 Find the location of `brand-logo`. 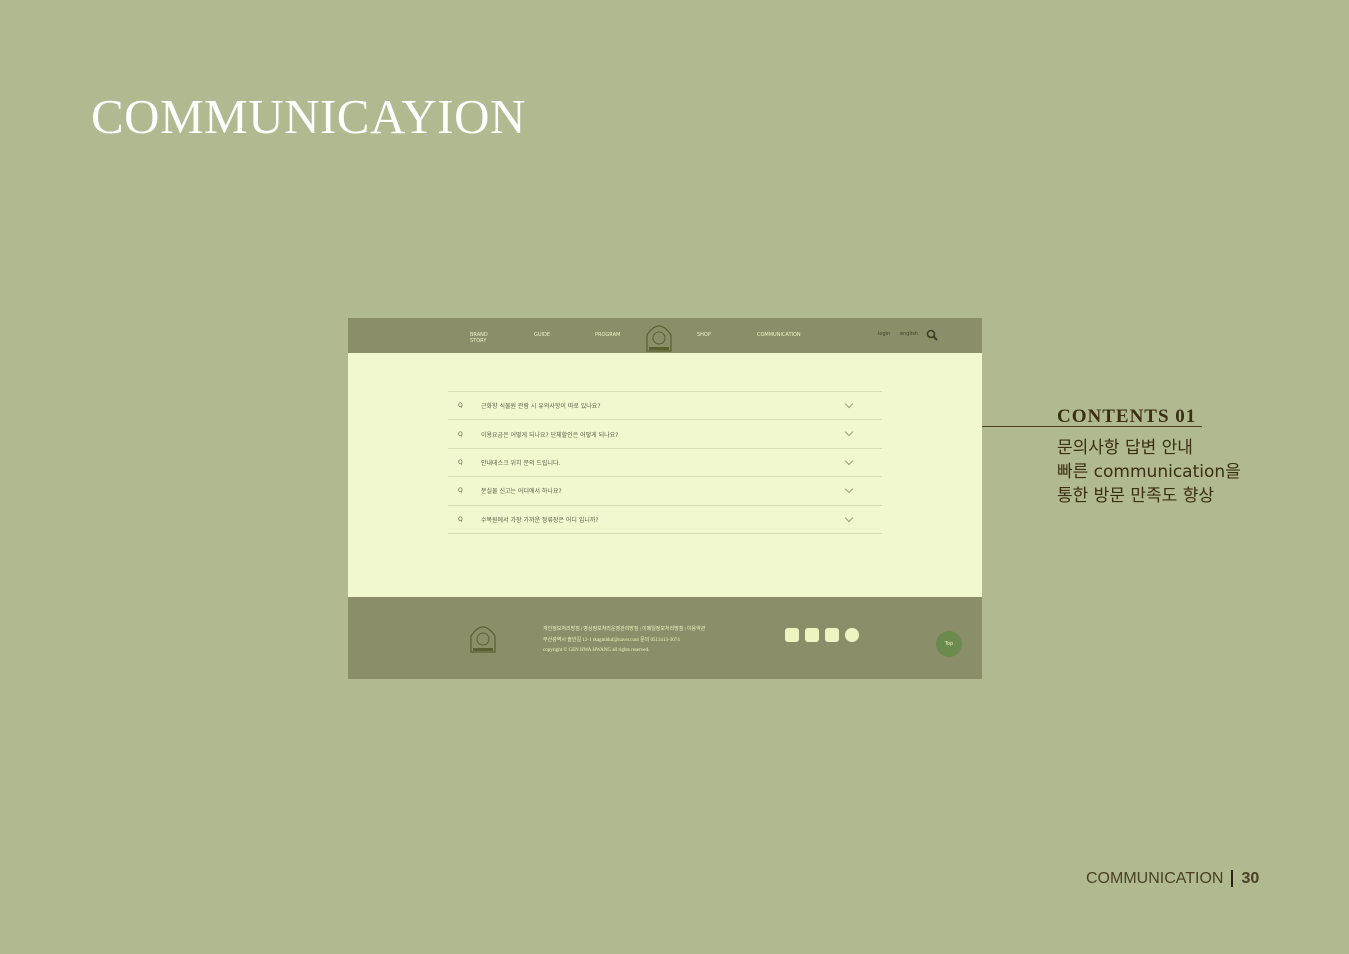

brand-logo is located at coordinates (659, 336).